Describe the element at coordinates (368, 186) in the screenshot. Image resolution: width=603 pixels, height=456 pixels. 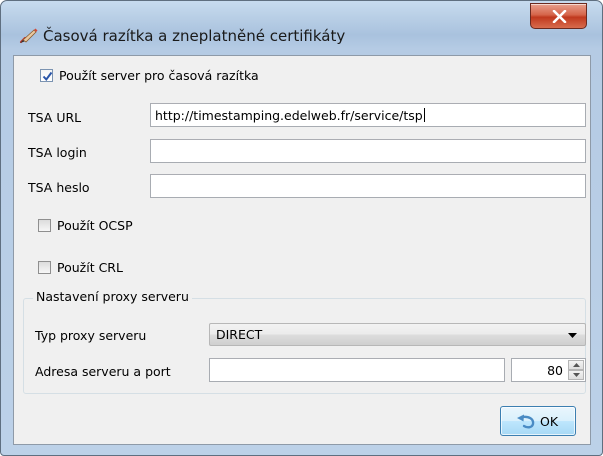
I see `tsa-password-input` at that location.